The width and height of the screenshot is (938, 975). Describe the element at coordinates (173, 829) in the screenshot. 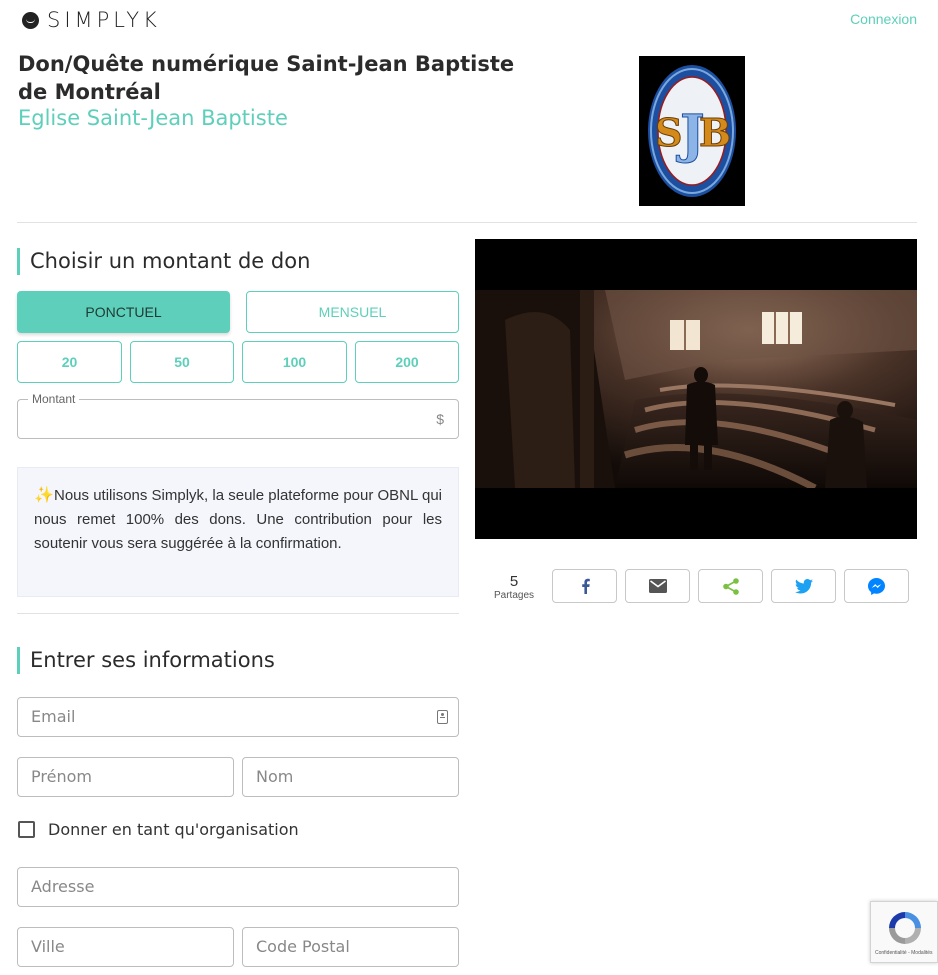

I see `organization-checkbox-label: Donner en tant qu'organisation` at that location.